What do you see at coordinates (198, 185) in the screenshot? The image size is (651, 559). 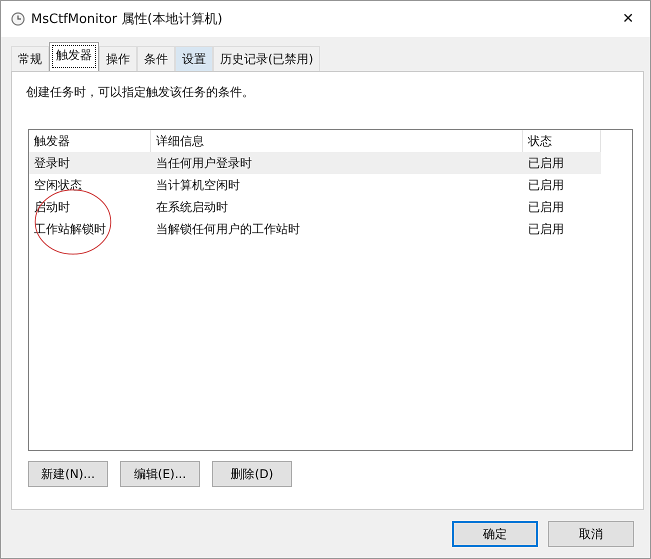 I see `table-cell-text: 当计算机空闲时` at bounding box center [198, 185].